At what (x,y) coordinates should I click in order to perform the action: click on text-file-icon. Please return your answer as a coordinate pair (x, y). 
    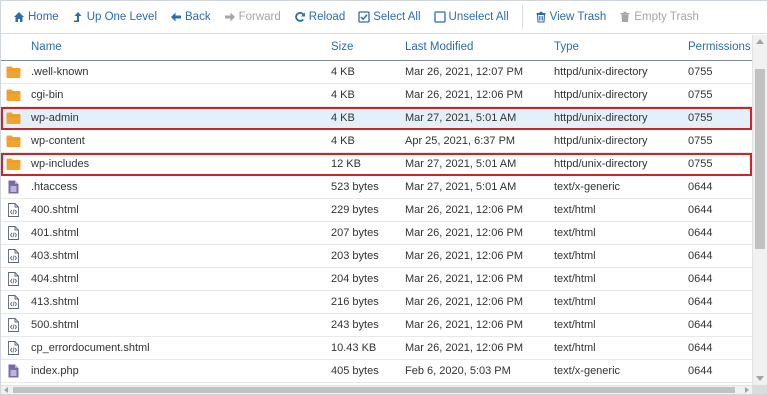
    Looking at the image, I should click on (13, 371).